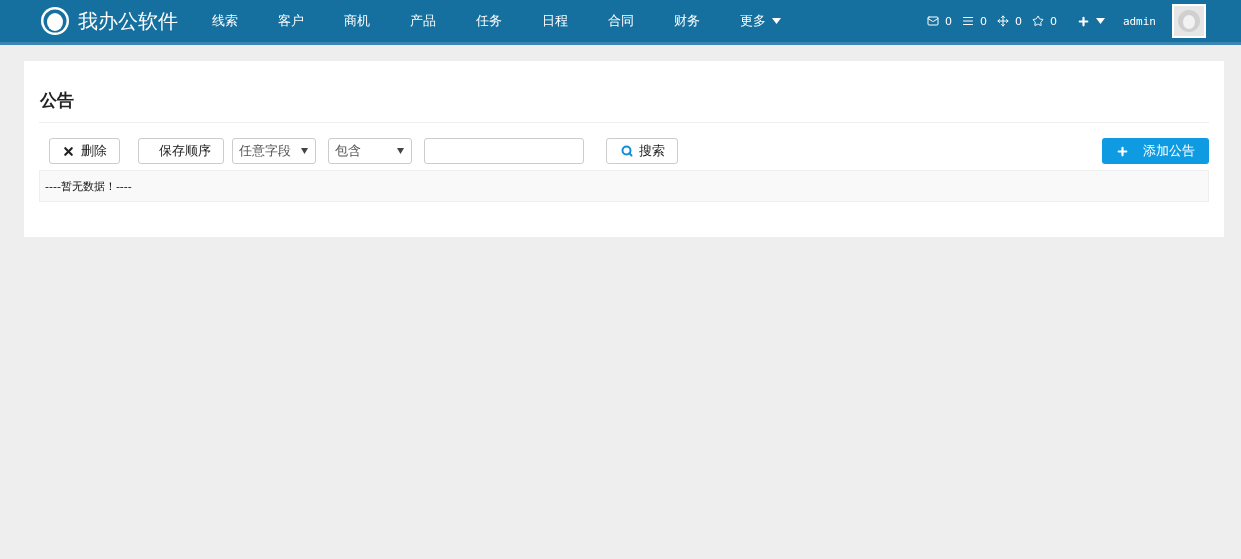 This screenshot has width=1241, height=559. Describe the element at coordinates (932, 21) in the screenshot. I see `mail-icon` at that location.